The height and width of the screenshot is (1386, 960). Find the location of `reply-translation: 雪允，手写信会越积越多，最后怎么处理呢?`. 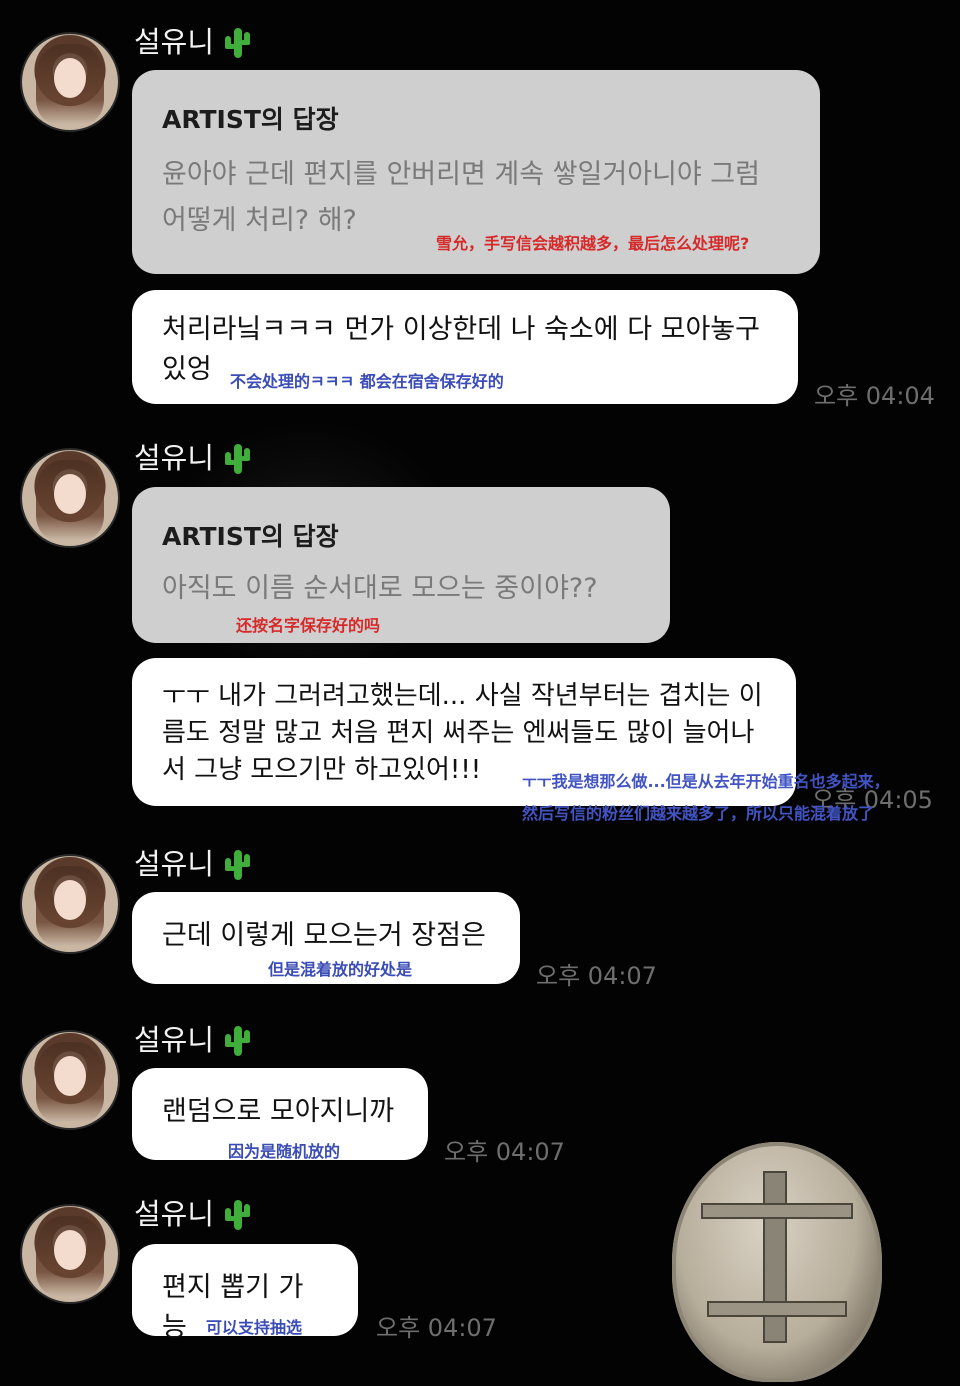

reply-translation: 雪允，手写信会越积越多，最后怎么处理呢? is located at coordinates (593, 243).